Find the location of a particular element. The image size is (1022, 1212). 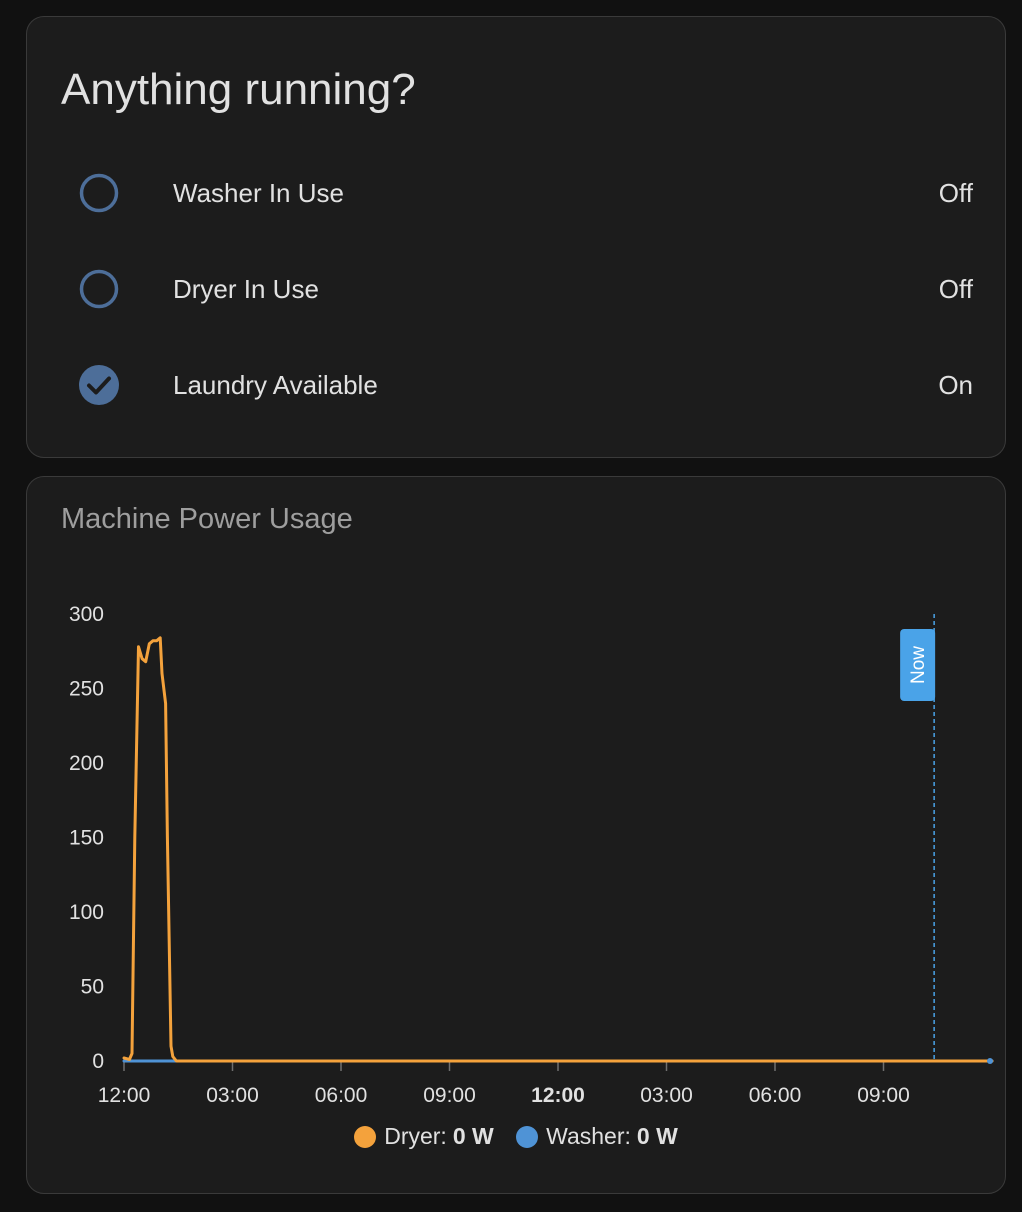

legend-label: Washer: is located at coordinates (588, 1136).